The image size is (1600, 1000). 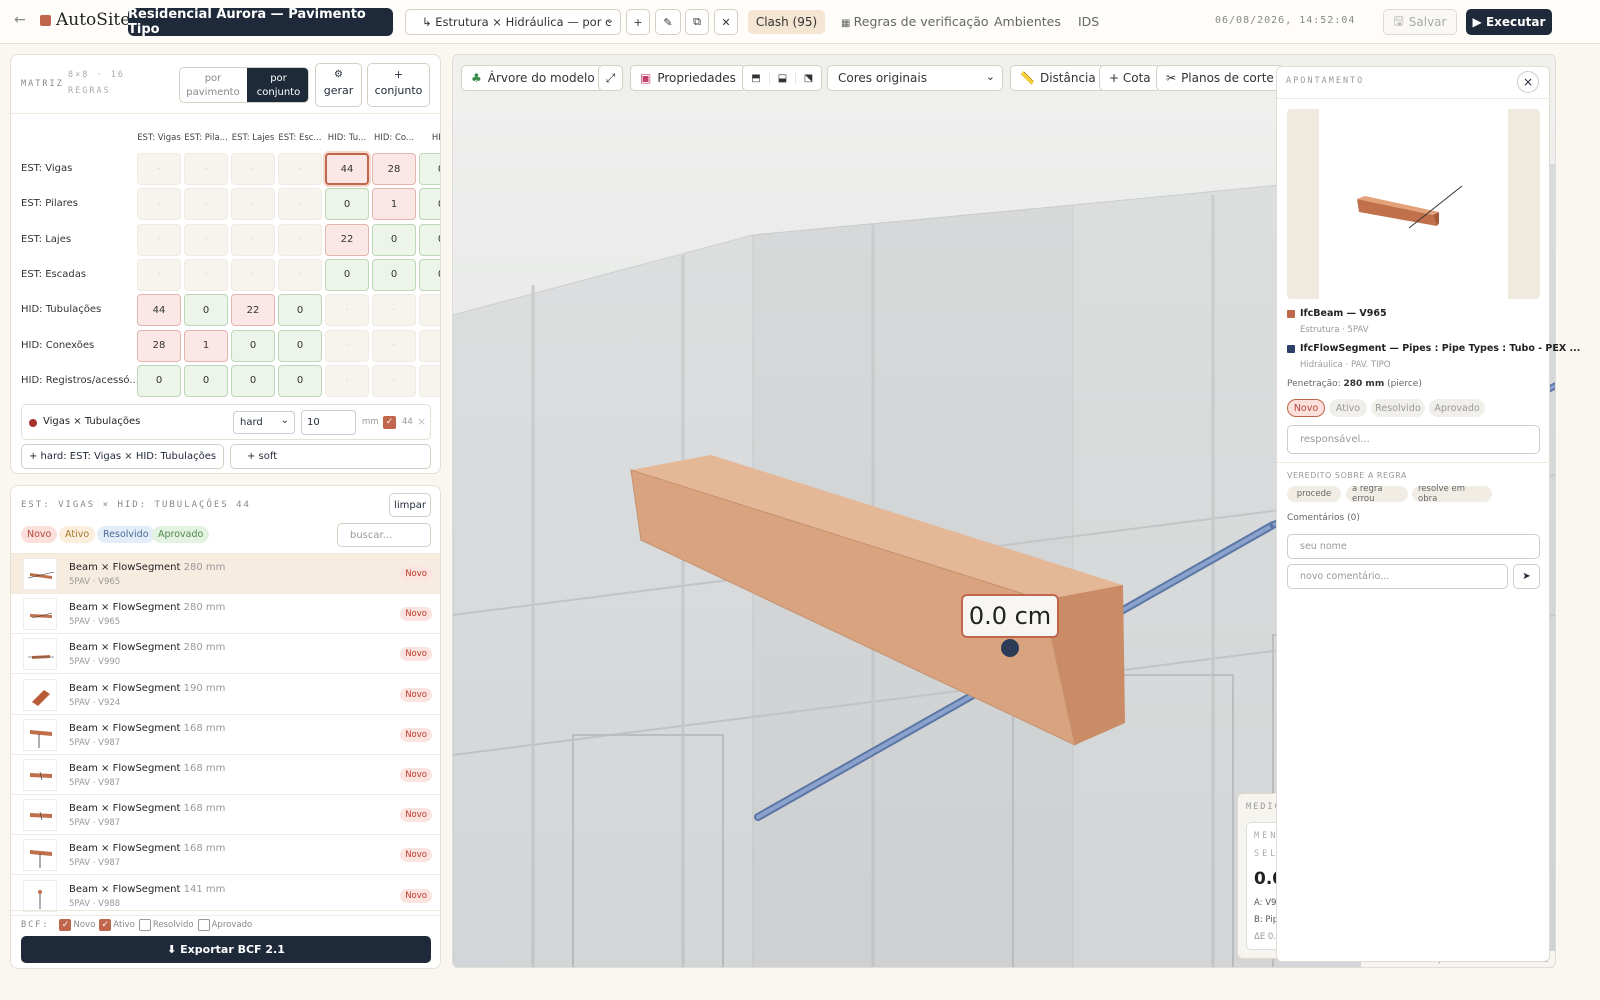 I want to click on filter-chip-ativo: Ativo, so click(x=77, y=534).